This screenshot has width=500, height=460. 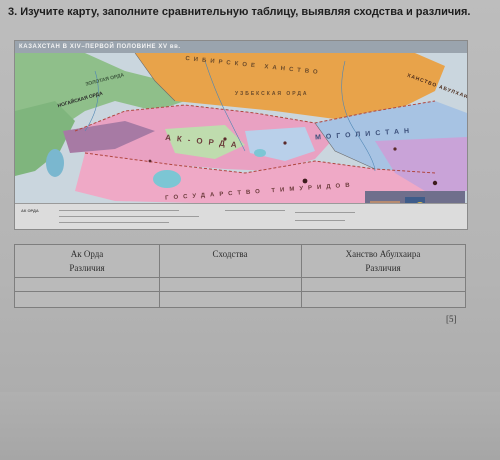 What do you see at coordinates (383, 268) in the screenshot?
I see `subheader-differences-khanate: Различия` at bounding box center [383, 268].